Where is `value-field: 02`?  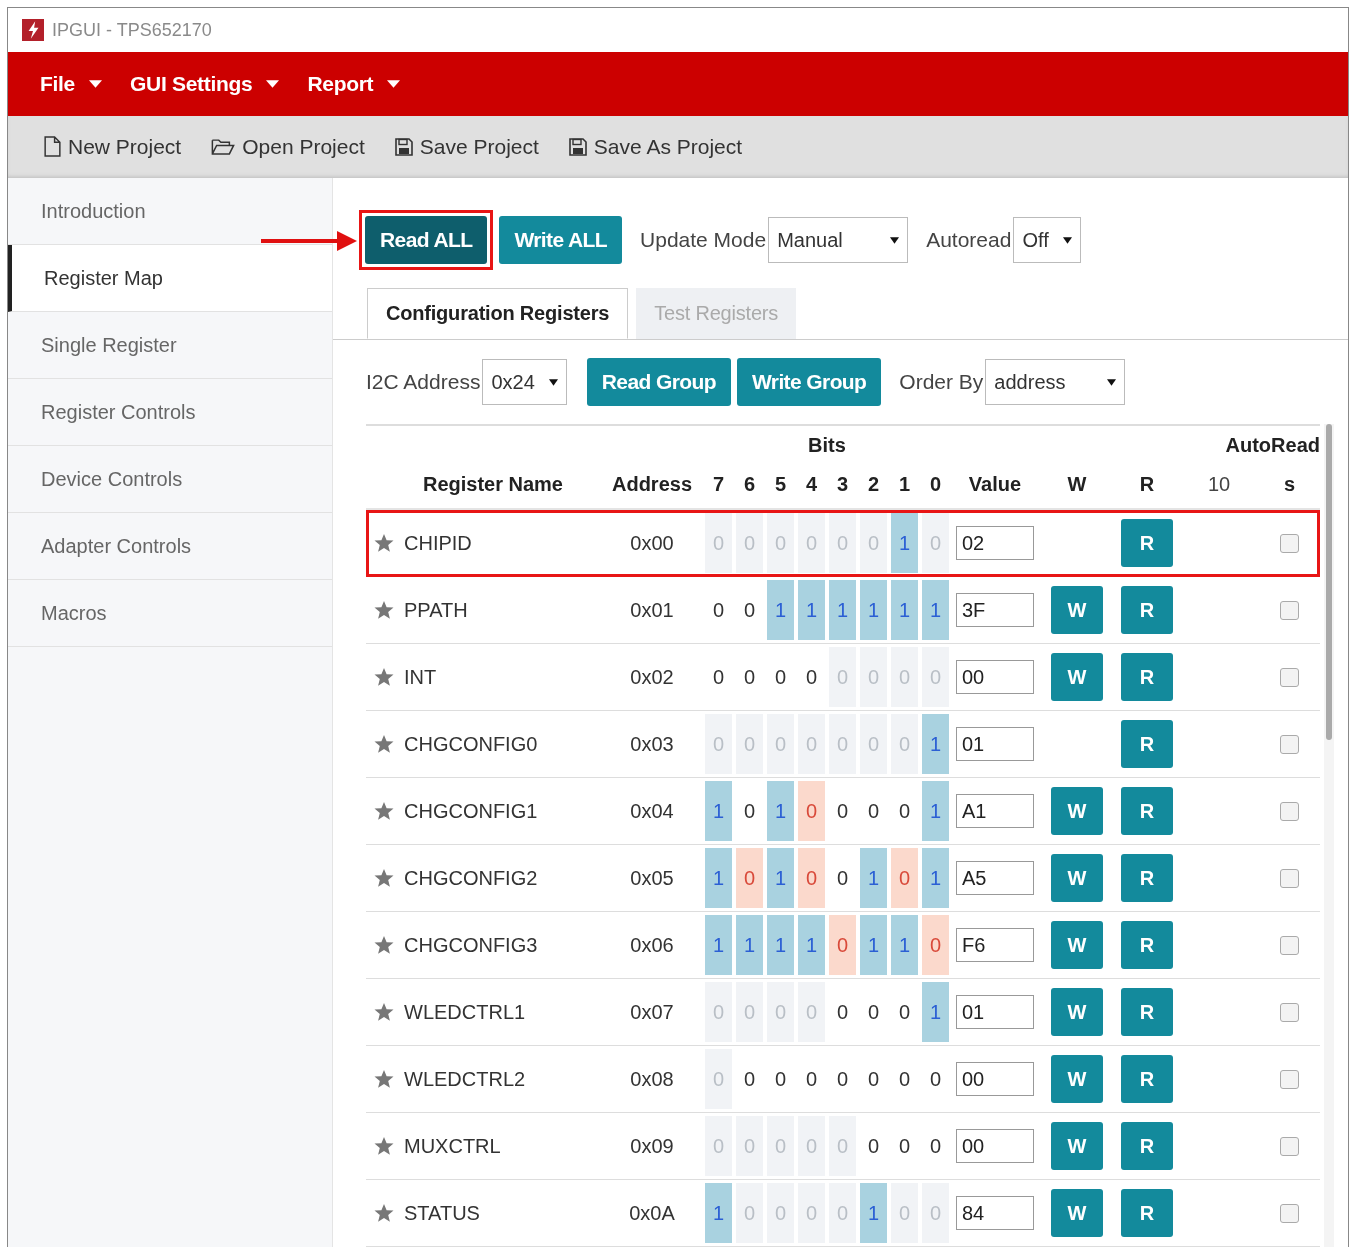
value-field: 02 is located at coordinates (995, 543).